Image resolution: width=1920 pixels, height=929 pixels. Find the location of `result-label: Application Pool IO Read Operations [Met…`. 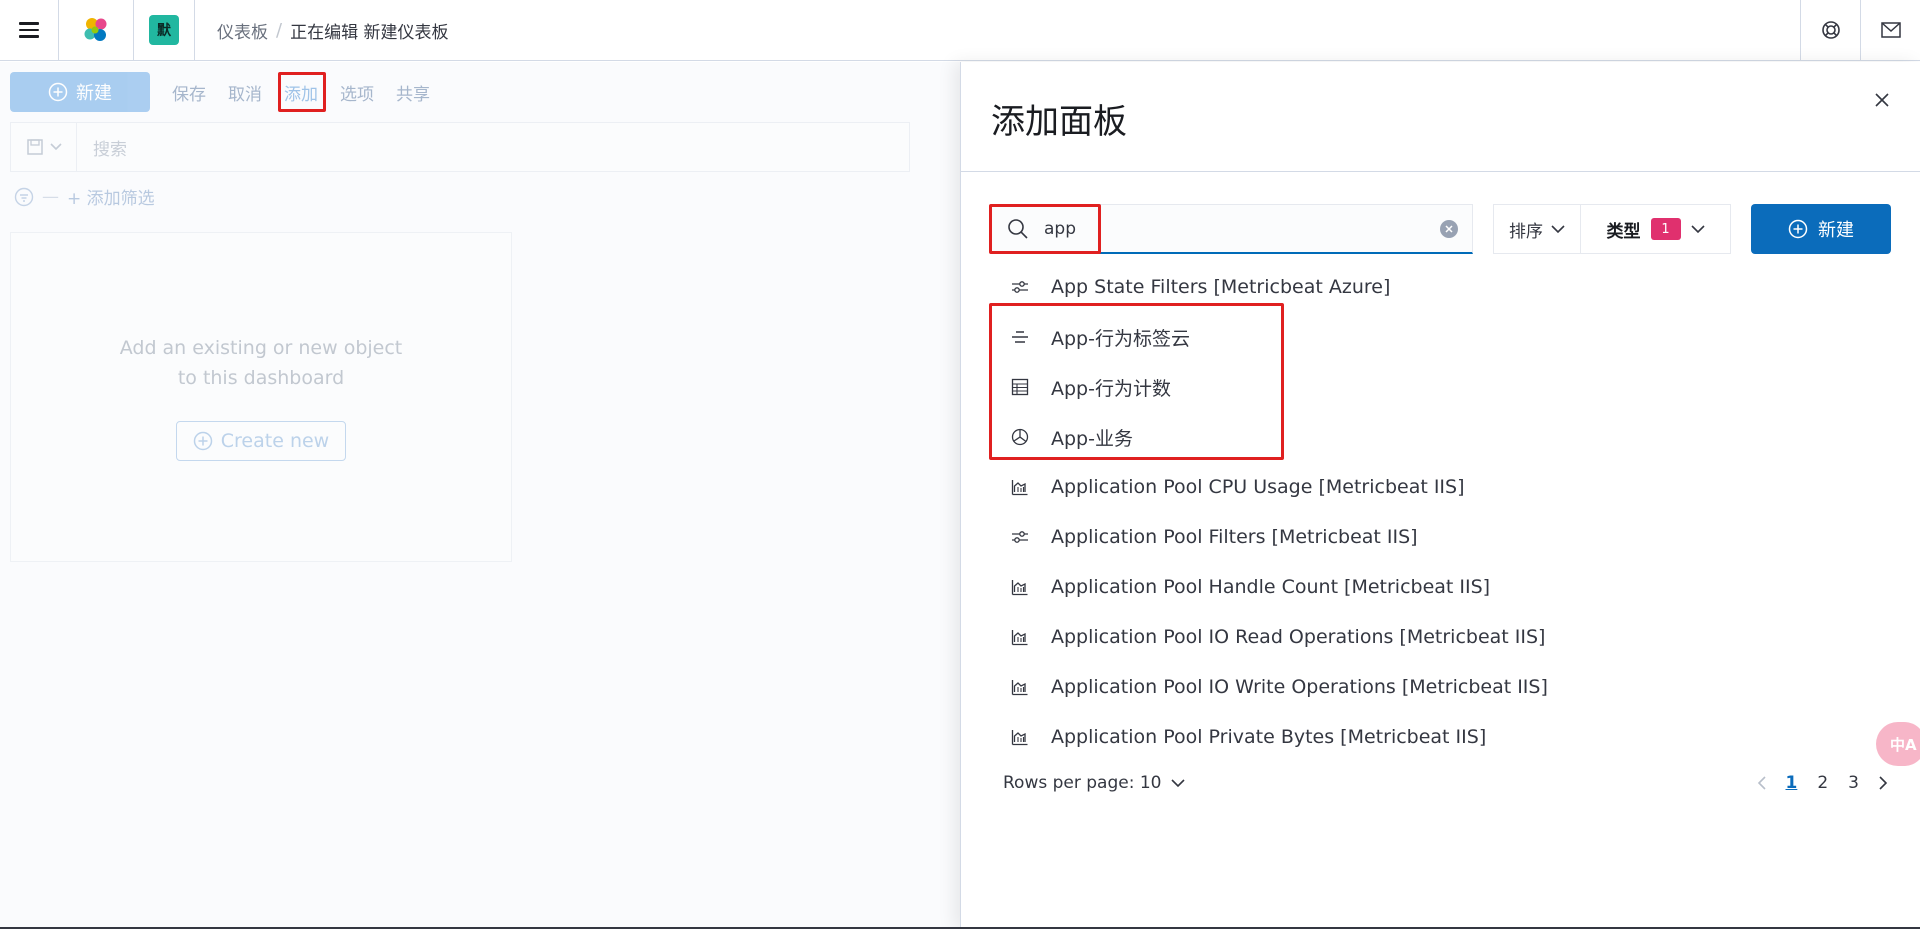

result-label: Application Pool IO Read Operations [Met… is located at coordinates (1298, 637).